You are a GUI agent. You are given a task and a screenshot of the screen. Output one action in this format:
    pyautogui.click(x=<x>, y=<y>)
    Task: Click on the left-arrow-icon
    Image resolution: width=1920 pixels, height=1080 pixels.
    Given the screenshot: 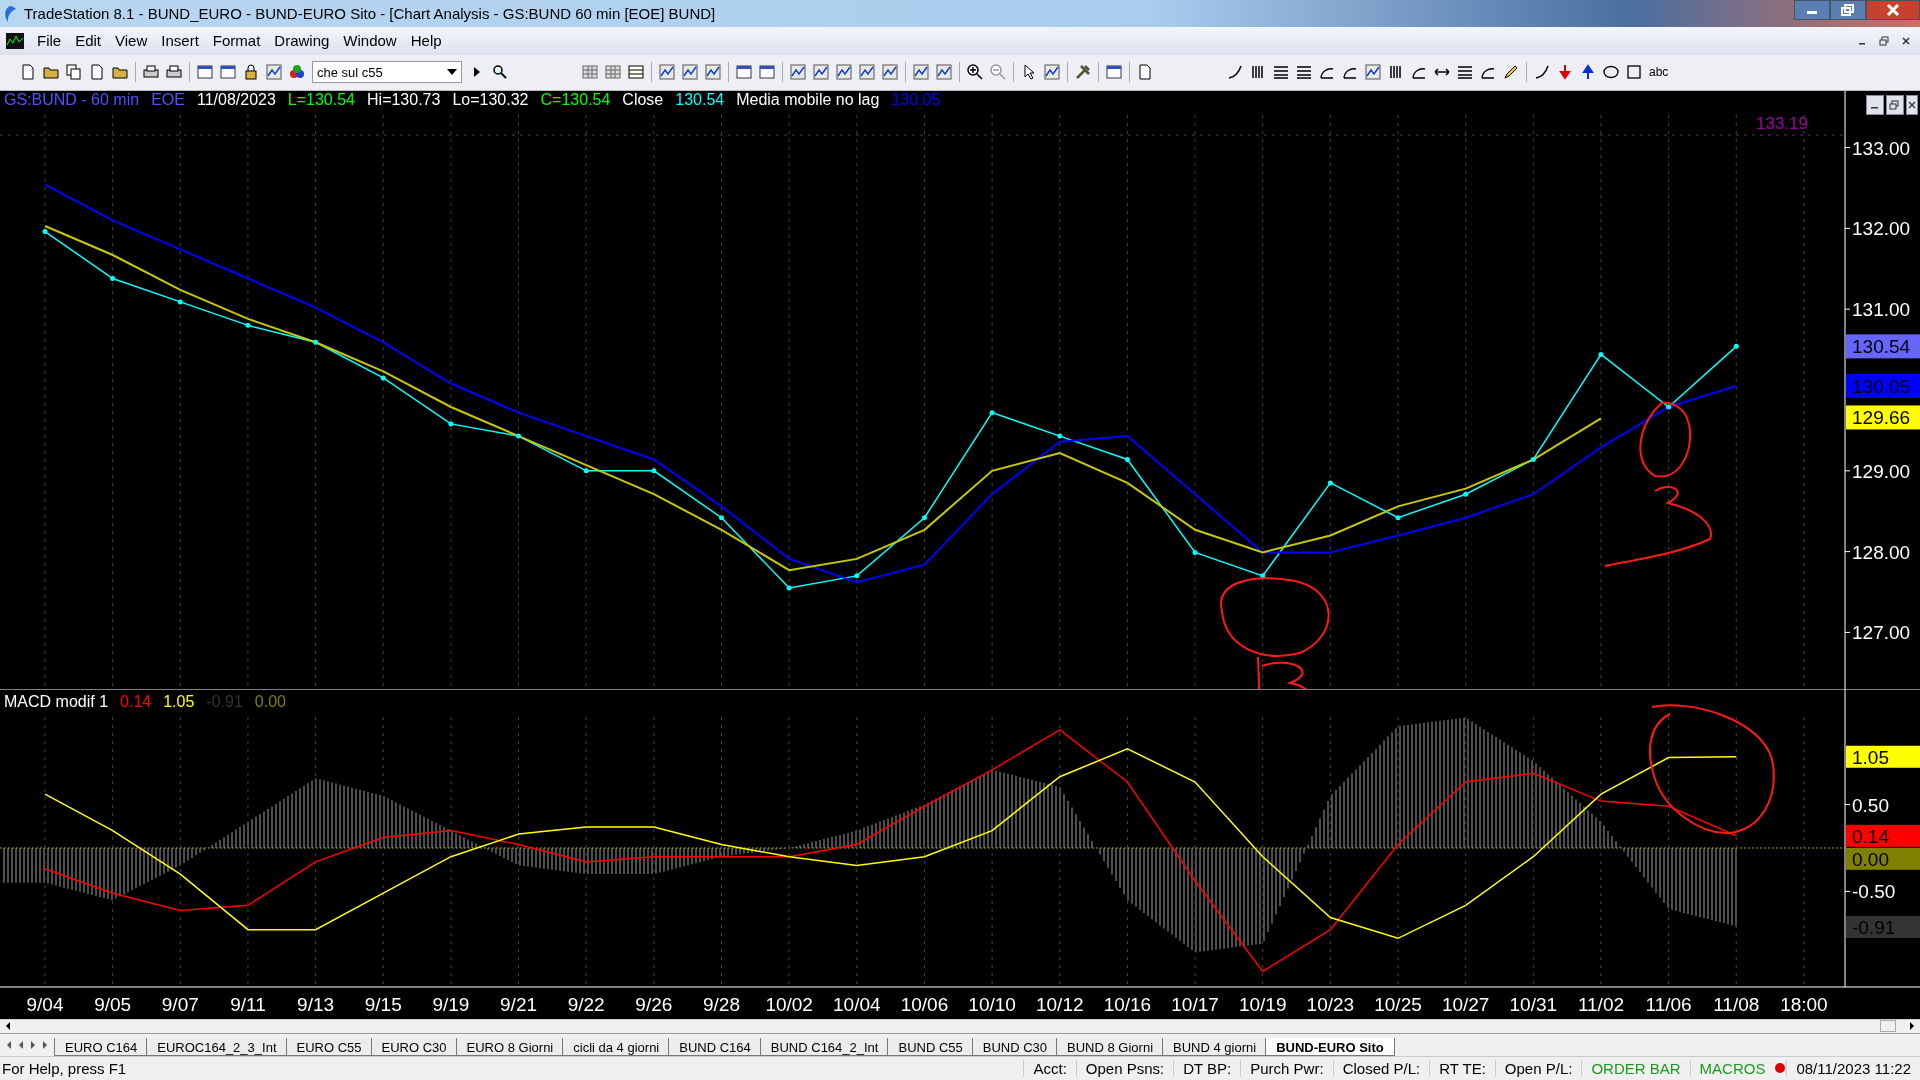 What is the action you would take?
    pyautogui.click(x=8, y=1026)
    